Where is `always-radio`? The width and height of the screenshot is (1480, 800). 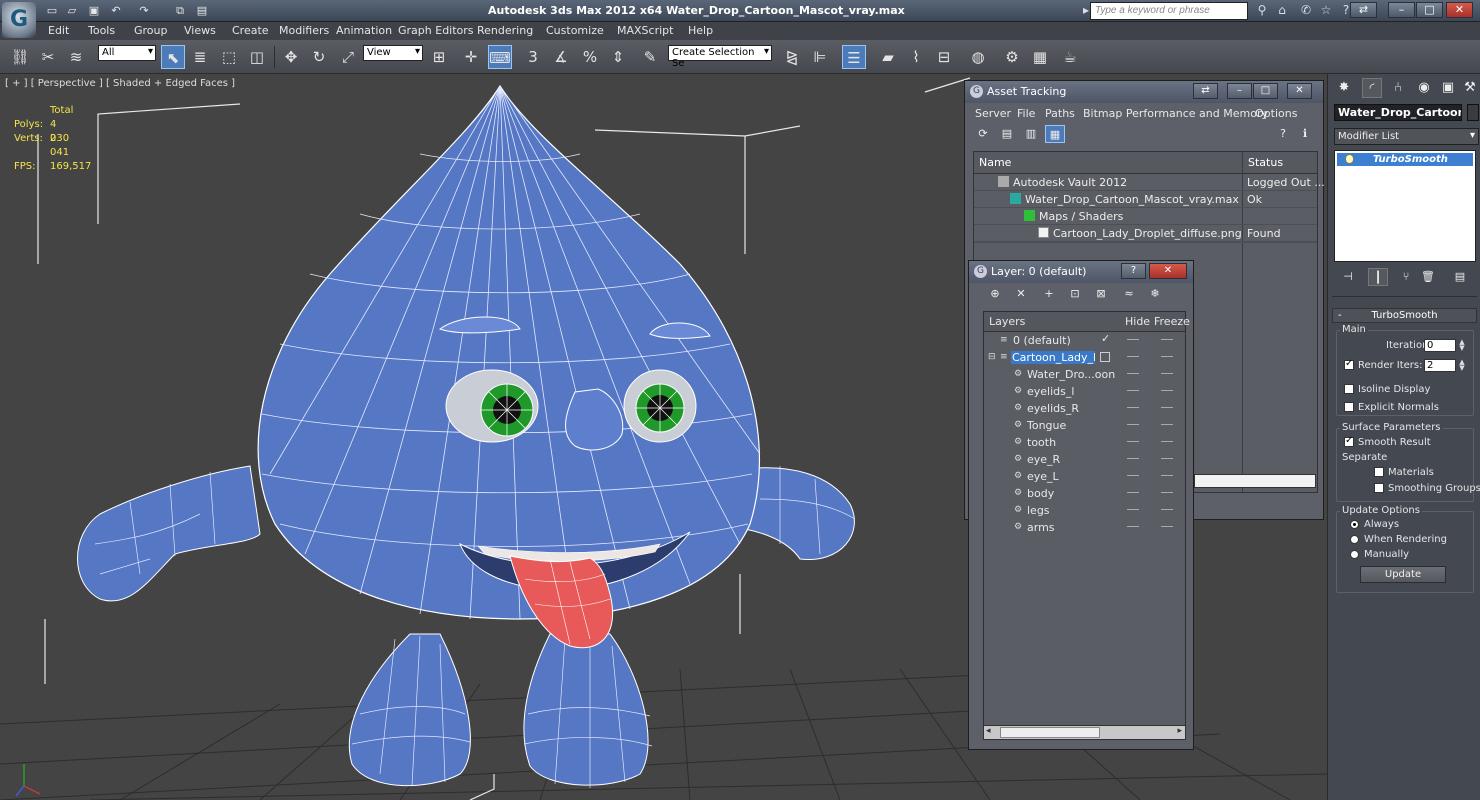 always-radio is located at coordinates (1354, 524).